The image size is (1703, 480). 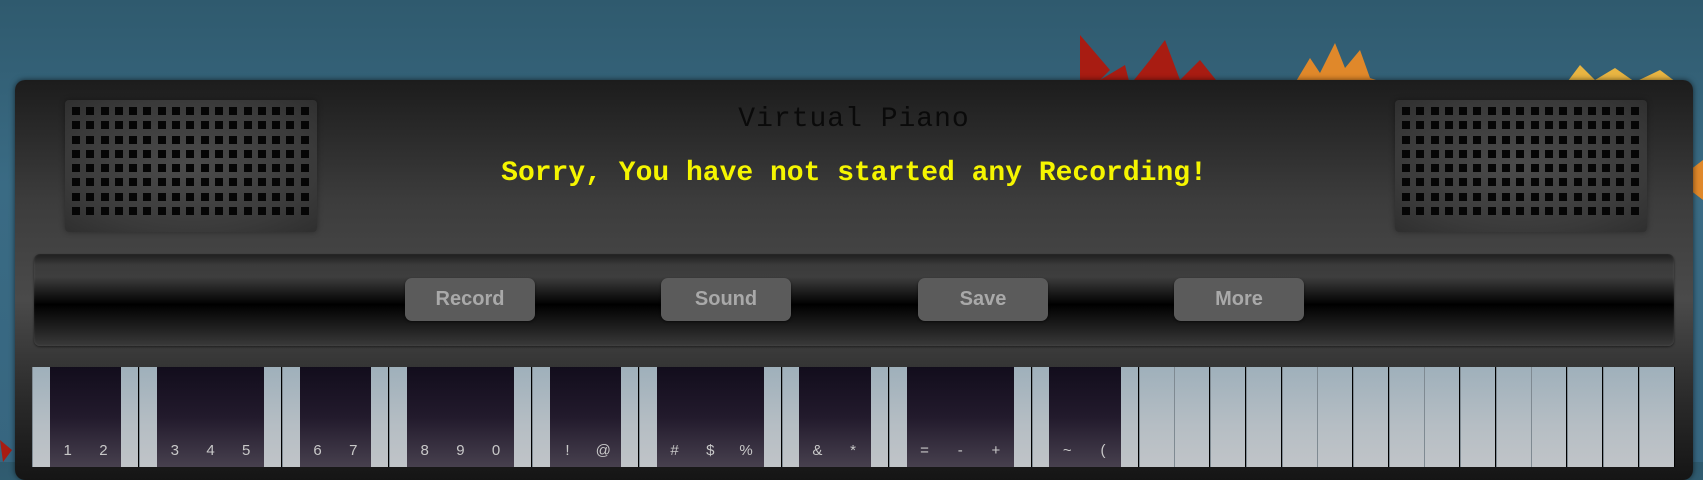 I want to click on black-key: 7, so click(x=353, y=417).